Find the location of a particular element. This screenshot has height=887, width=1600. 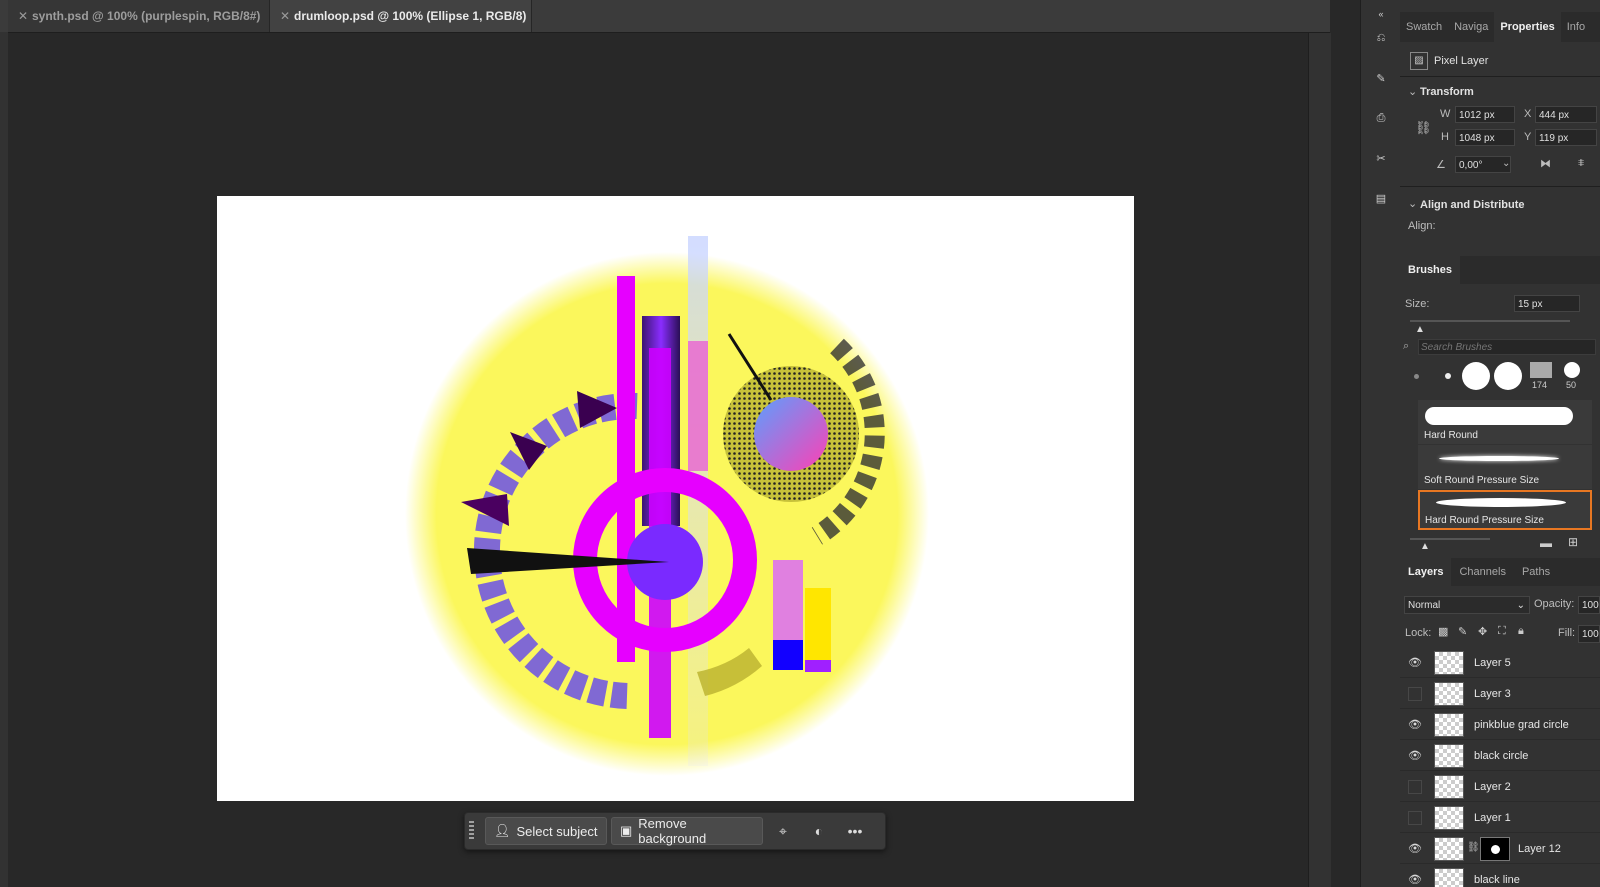

collapse-panels-icon: « is located at coordinates (1381, 14).